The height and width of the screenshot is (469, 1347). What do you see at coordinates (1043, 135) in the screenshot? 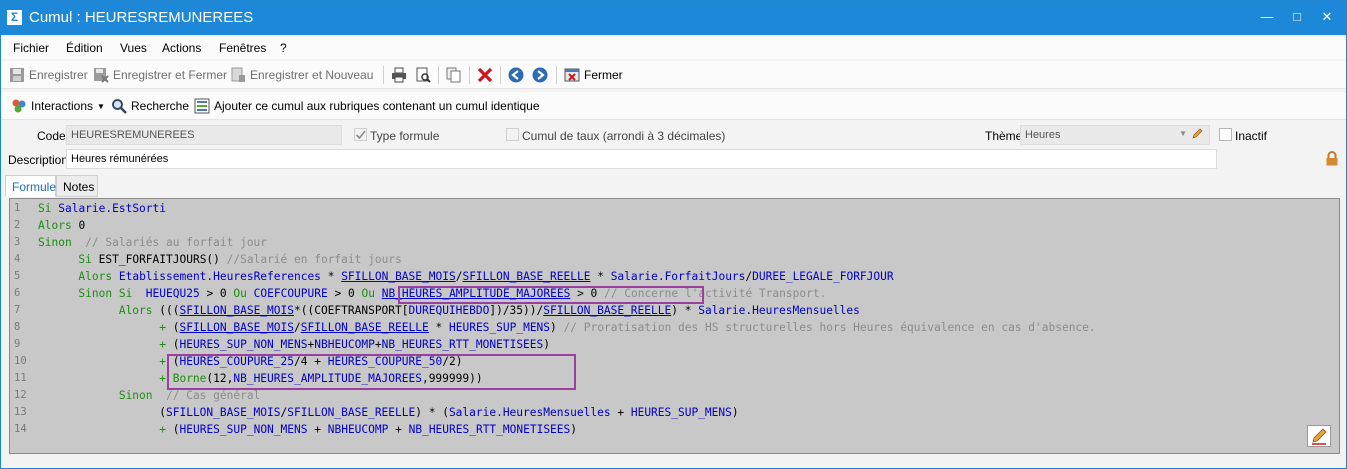
I see `theme-value: Heures` at bounding box center [1043, 135].